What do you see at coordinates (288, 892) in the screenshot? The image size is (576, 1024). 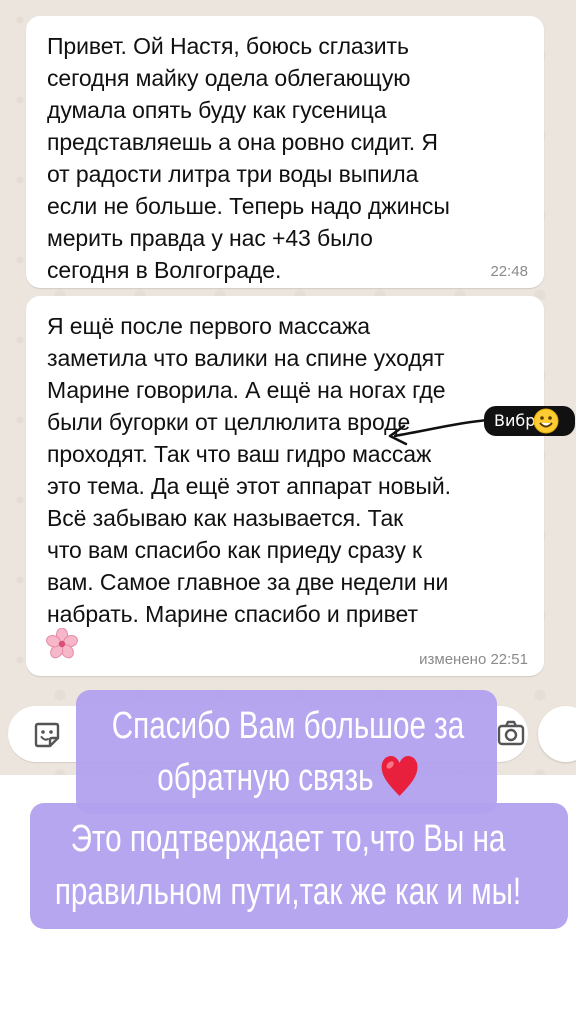 I see `story-text-line: правильном пути,так же как и мы!` at bounding box center [288, 892].